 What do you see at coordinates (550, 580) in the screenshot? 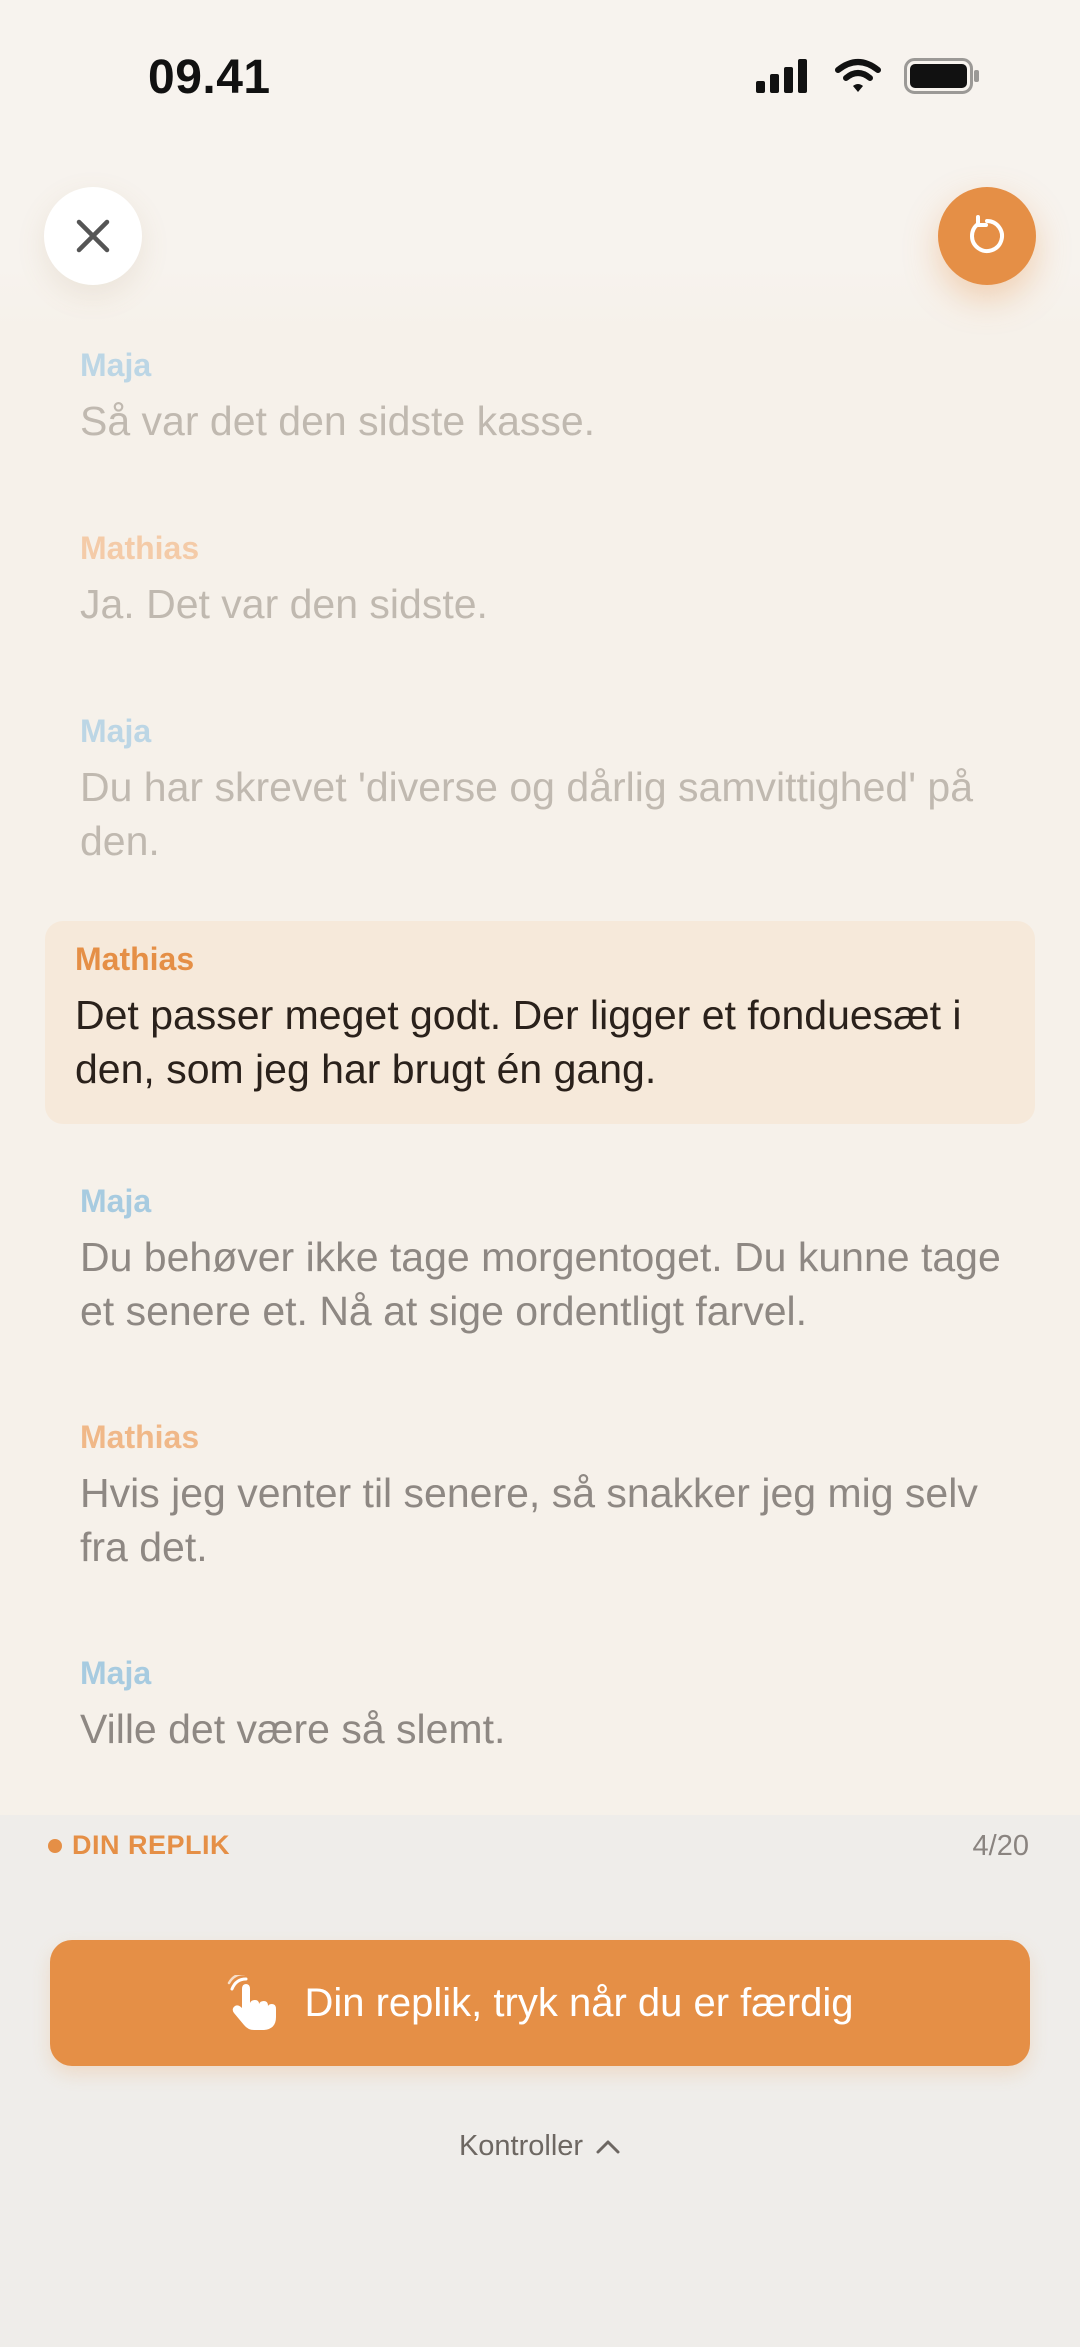
I see `script-line: Mathias Ja. Det var den sidste.` at bounding box center [550, 580].